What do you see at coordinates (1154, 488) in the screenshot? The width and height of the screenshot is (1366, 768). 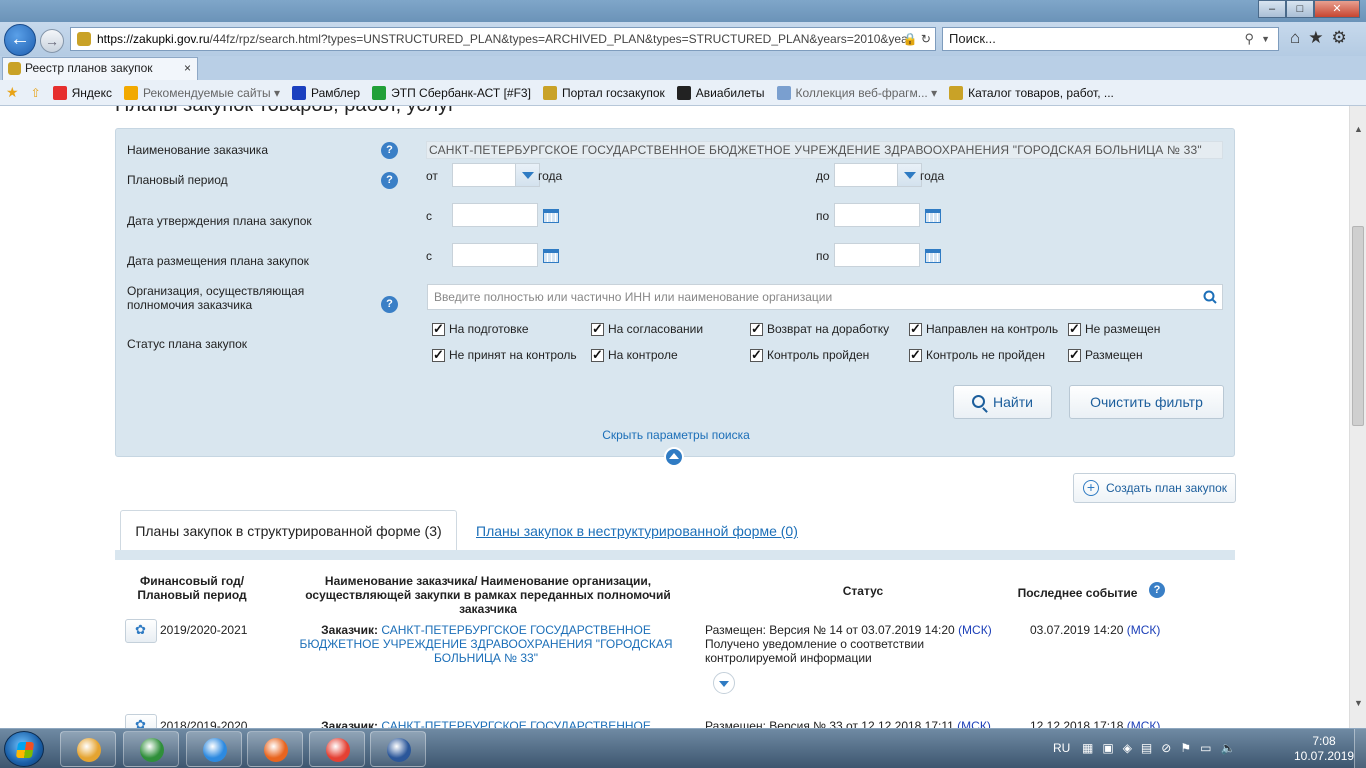 I see `create-plan-button: + Создать план закупок` at bounding box center [1154, 488].